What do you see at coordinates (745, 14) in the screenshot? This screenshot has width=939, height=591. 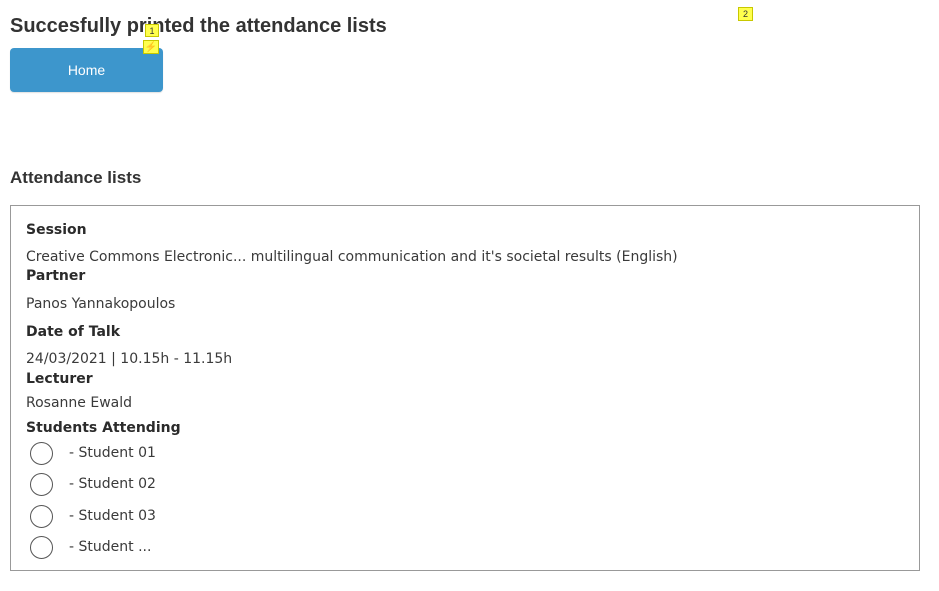 I see `annotation-marker-2: 2` at bounding box center [745, 14].